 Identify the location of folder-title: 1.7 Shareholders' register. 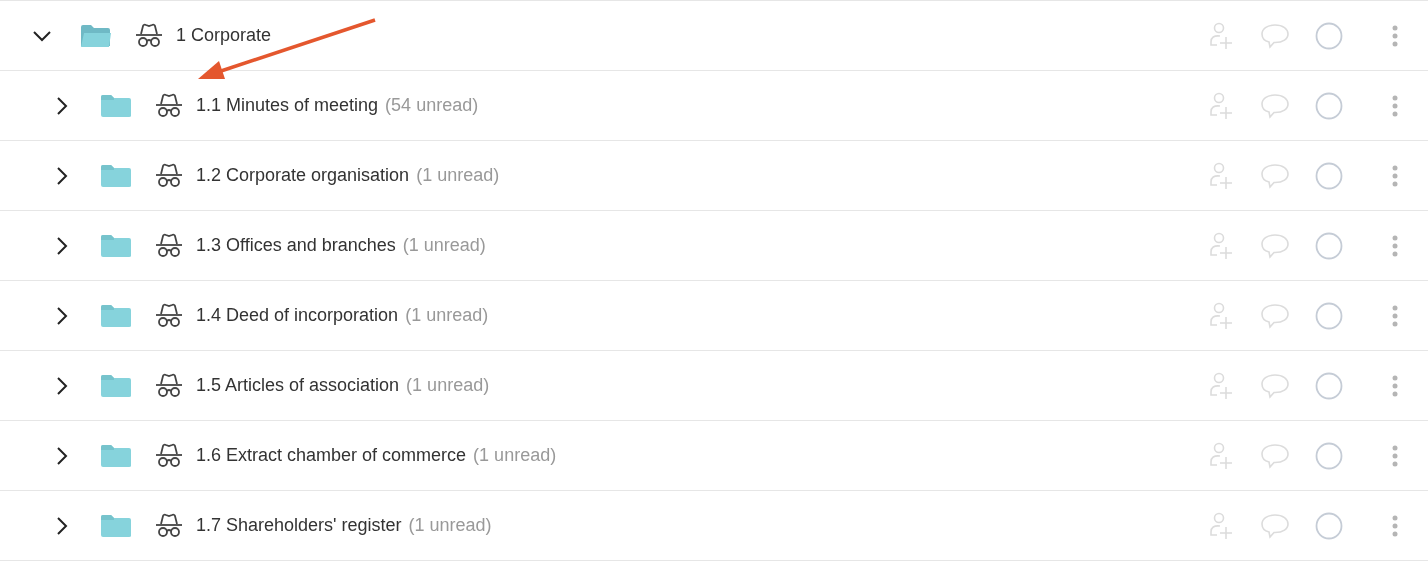
(299, 525).